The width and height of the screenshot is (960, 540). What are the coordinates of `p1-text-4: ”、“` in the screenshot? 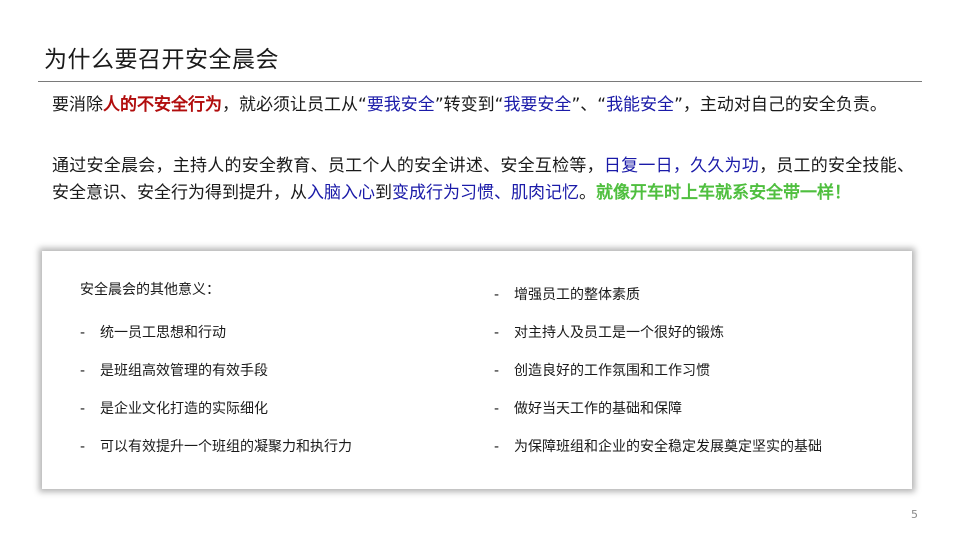 It's located at (589, 105).